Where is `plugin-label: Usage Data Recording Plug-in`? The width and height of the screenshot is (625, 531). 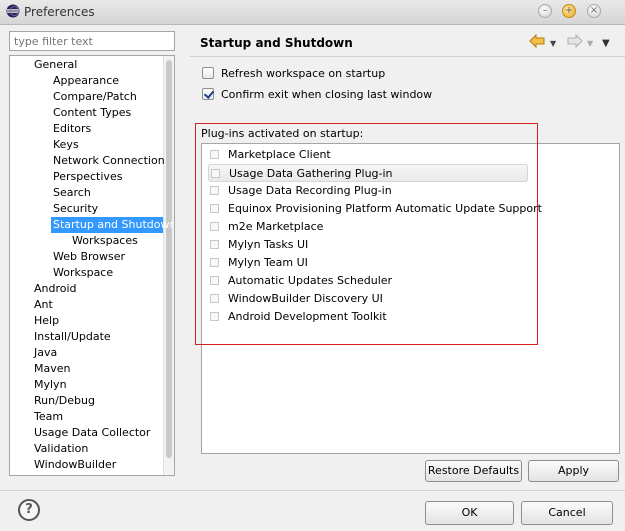 plugin-label: Usage Data Recording Plug-in is located at coordinates (310, 190).